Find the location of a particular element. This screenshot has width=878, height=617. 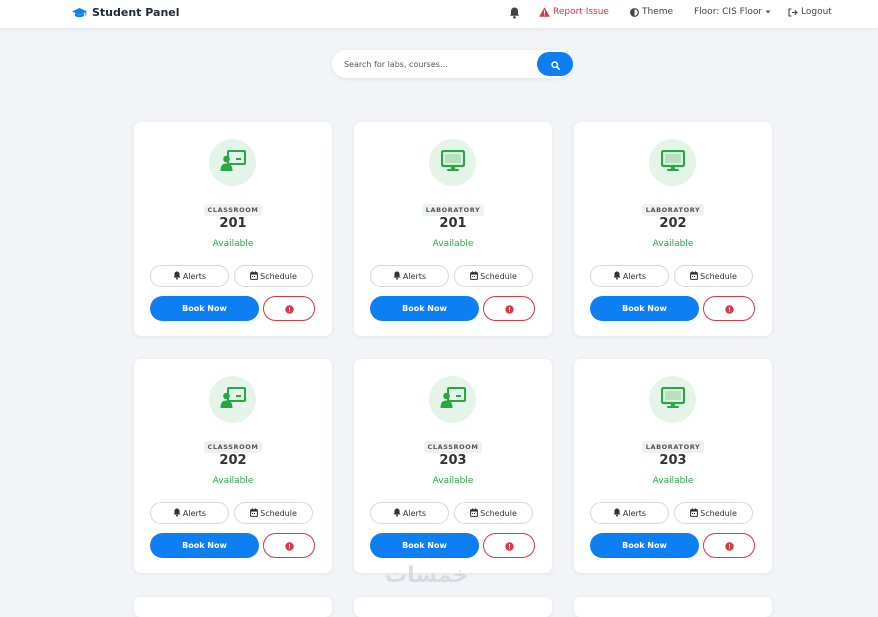

room-number: 202 is located at coordinates (673, 223).